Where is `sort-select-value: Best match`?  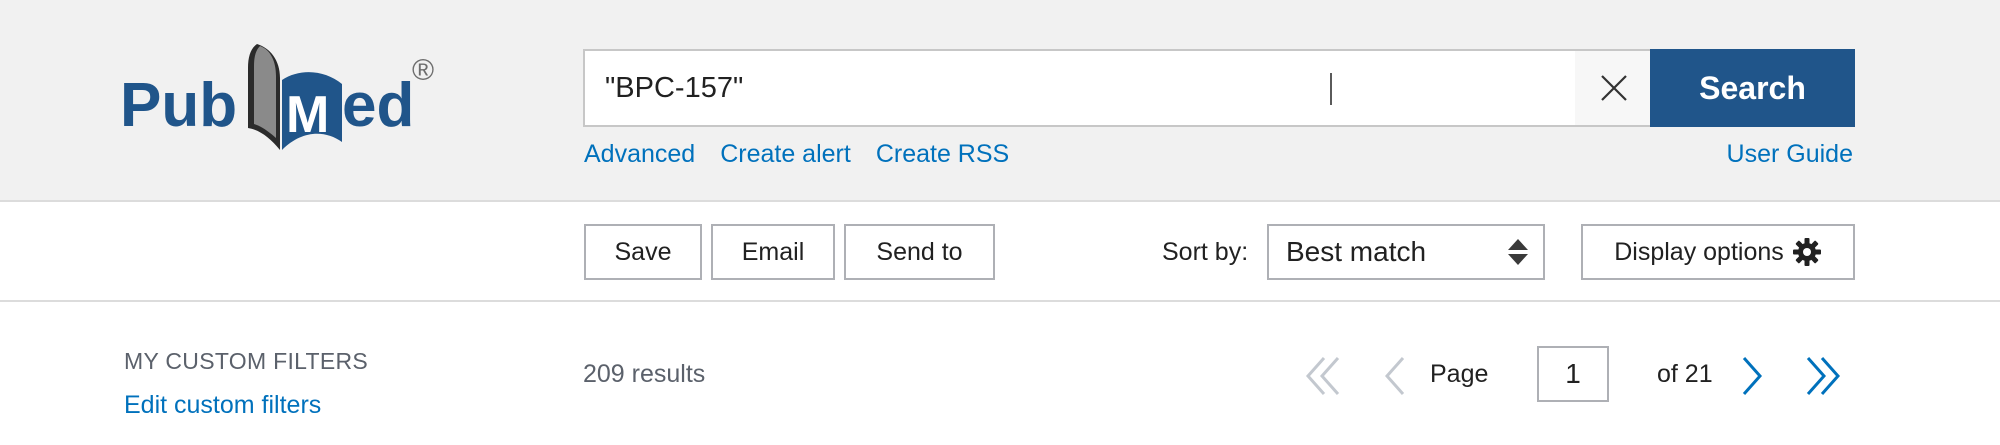
sort-select-value: Best match is located at coordinates (1356, 251).